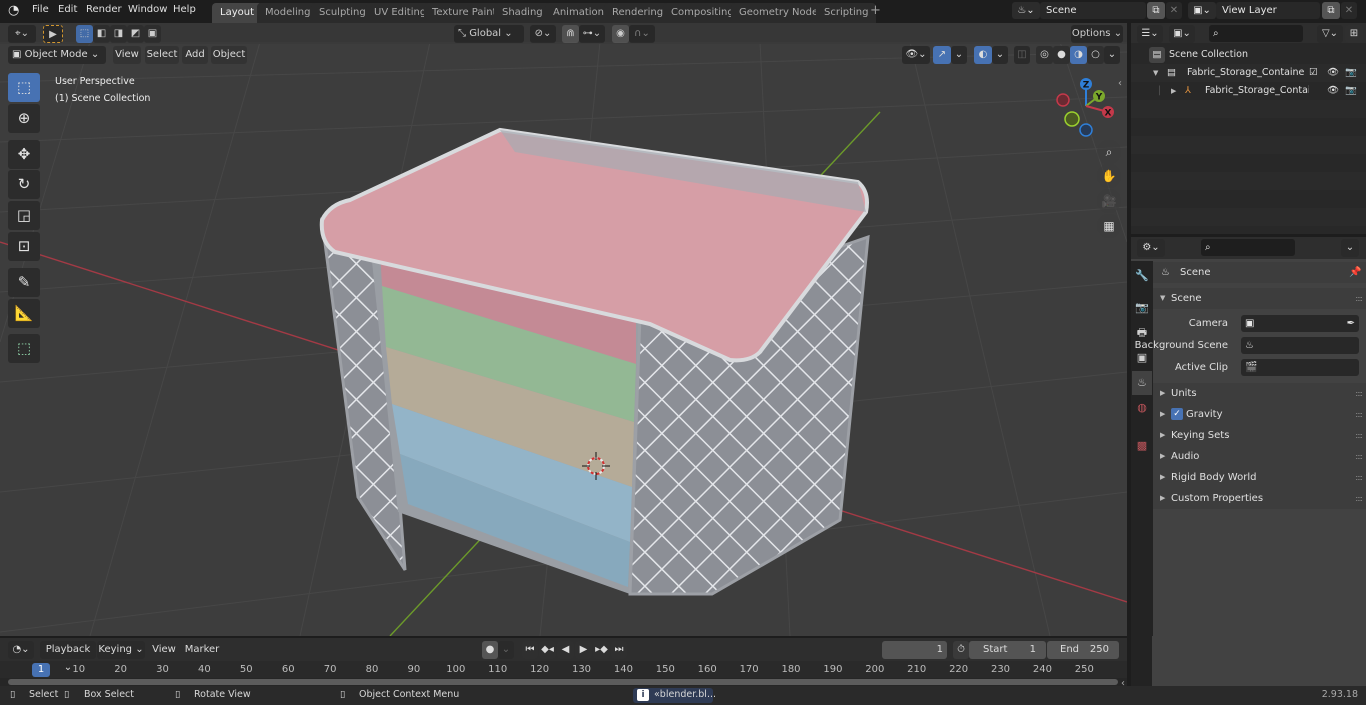  What do you see at coordinates (147, 9) in the screenshot?
I see `menu-window: Window` at bounding box center [147, 9].